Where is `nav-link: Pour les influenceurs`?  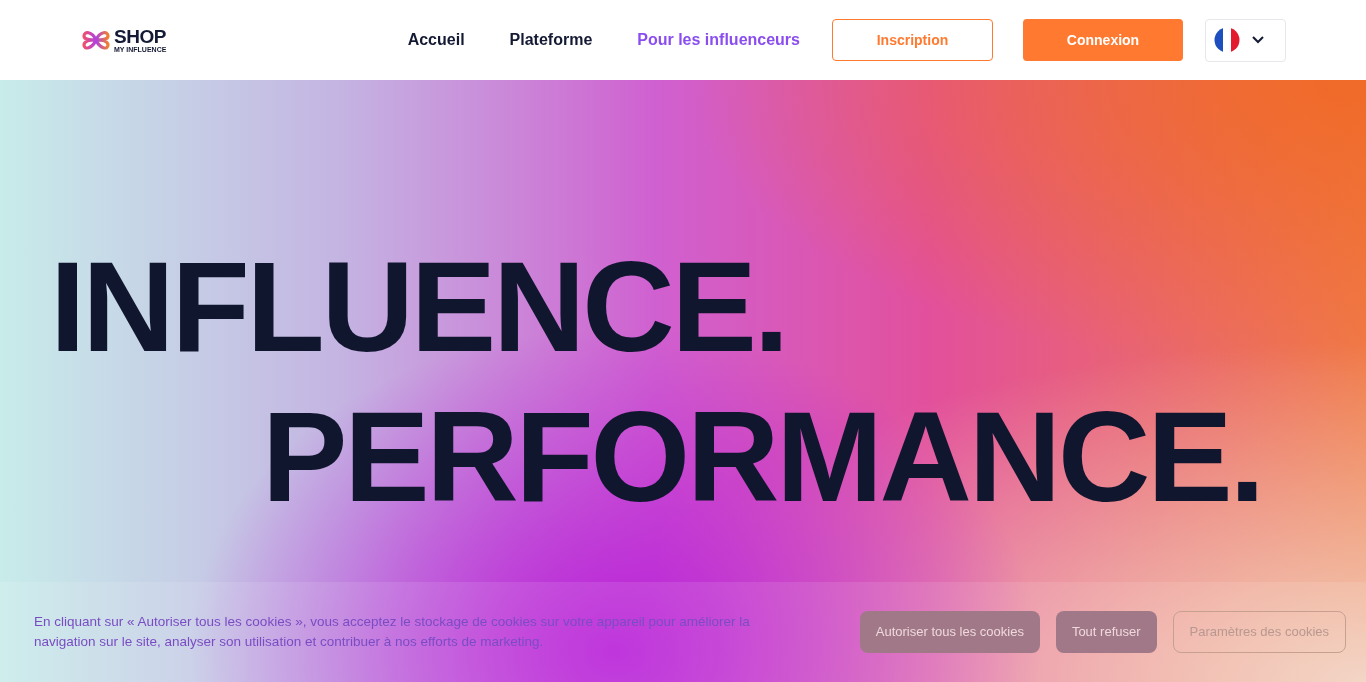
nav-link: Pour les influenceurs is located at coordinates (718, 40).